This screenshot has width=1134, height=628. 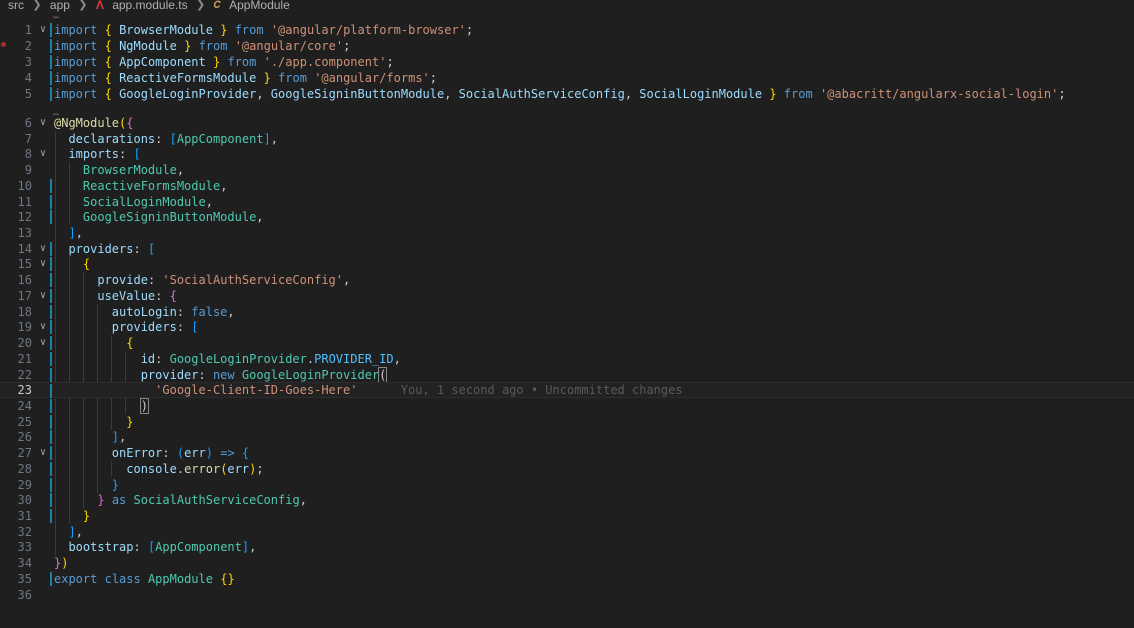 What do you see at coordinates (567, 202) in the screenshot?
I see `code-line: 11 SocialLoginModule,` at bounding box center [567, 202].